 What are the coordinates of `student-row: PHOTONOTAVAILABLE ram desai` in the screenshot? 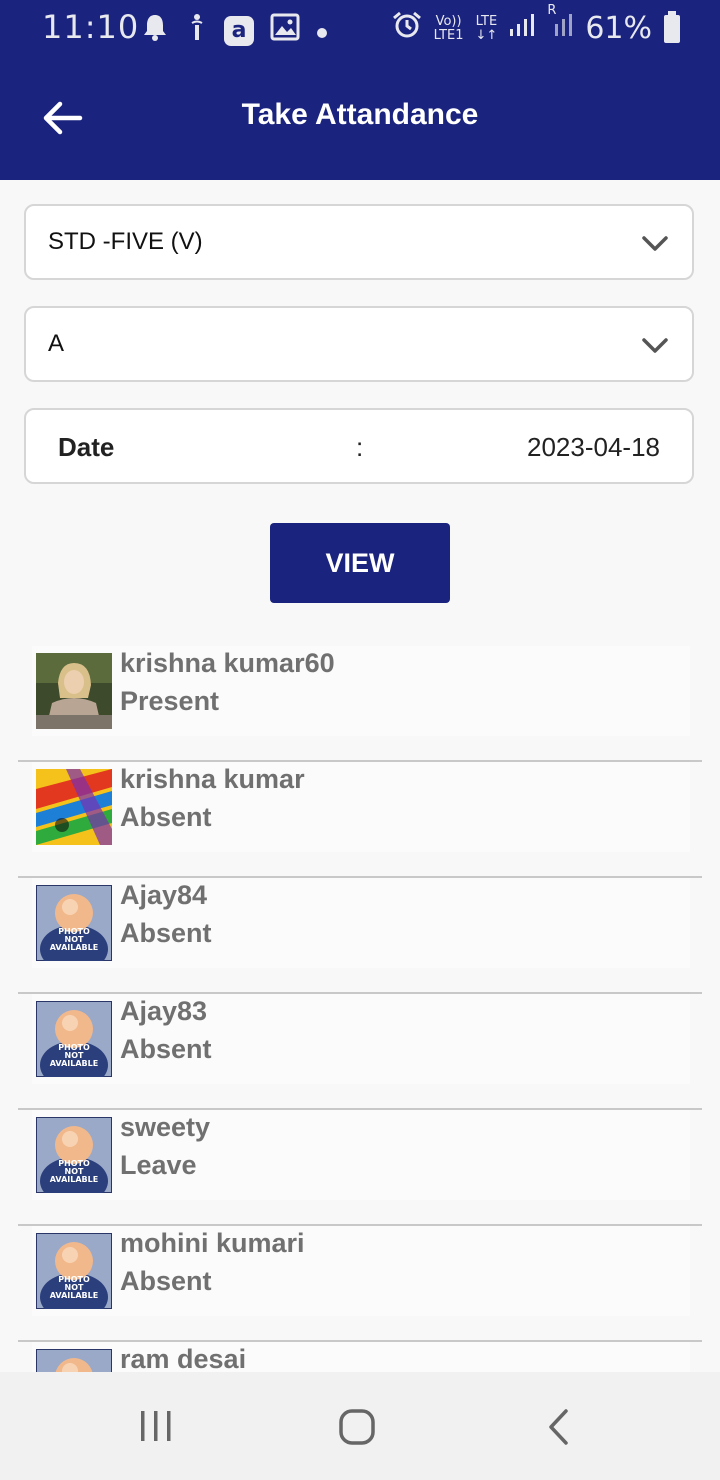 It's located at (360, 1357).